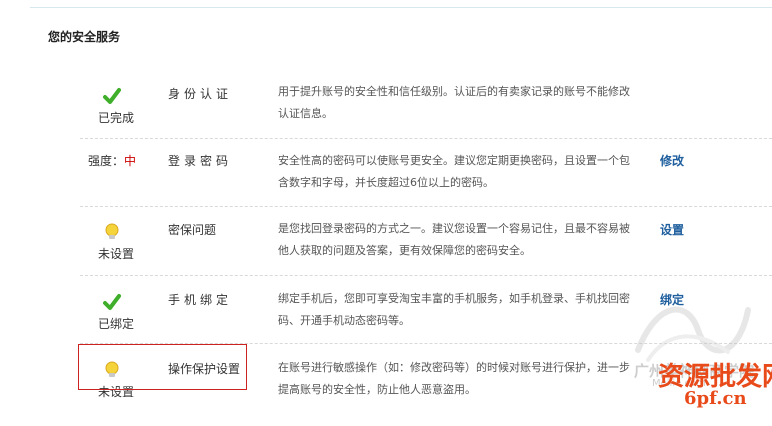 The image size is (772, 426). What do you see at coordinates (672, 230) in the screenshot?
I see `set-question-link: 设置` at bounding box center [672, 230].